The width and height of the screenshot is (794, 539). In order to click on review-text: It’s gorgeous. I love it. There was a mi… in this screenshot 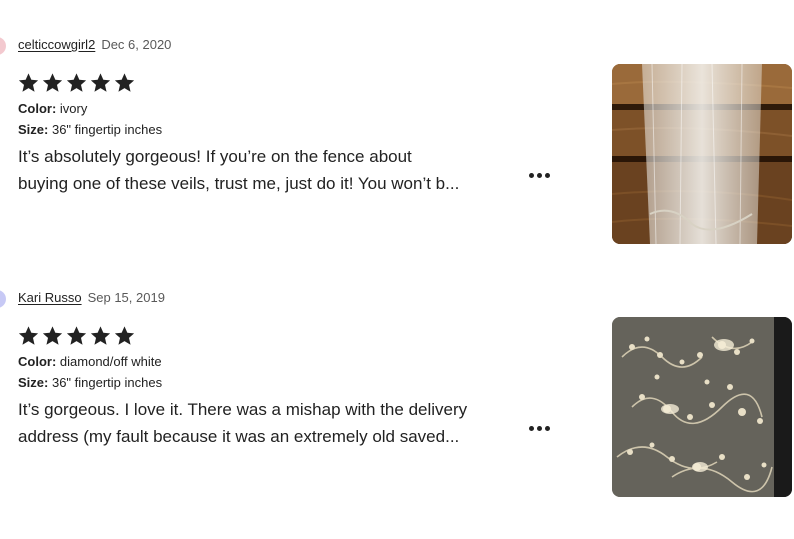, I will do `click(278, 423)`.